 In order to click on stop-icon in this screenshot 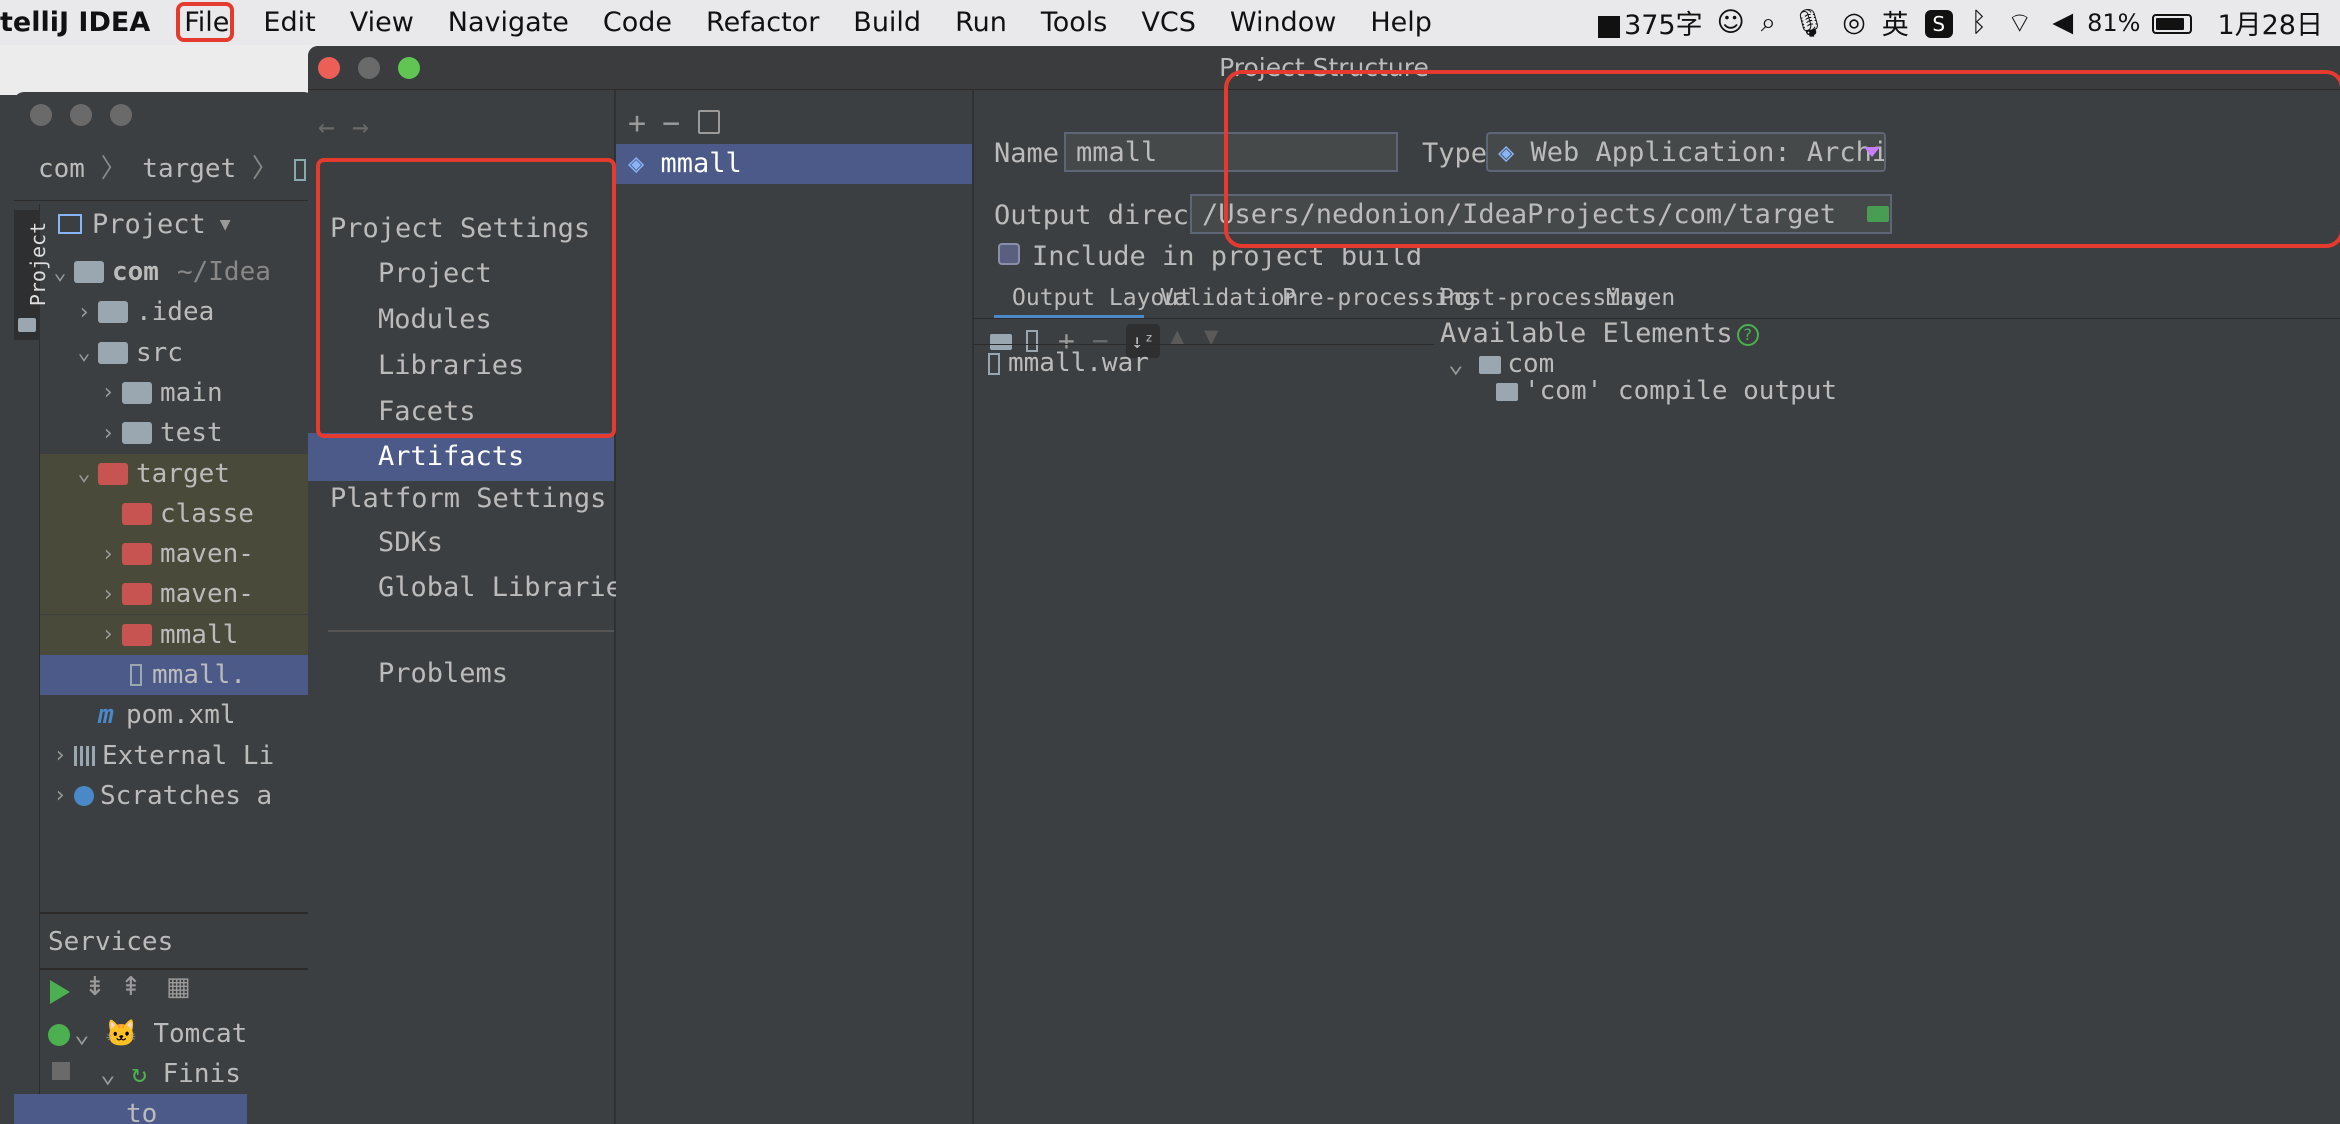, I will do `click(61, 1071)`.